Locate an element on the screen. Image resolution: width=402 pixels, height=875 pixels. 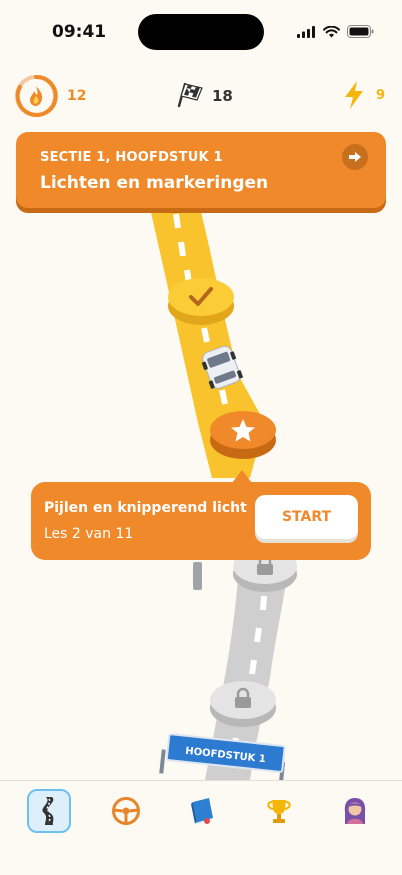
book-icon is located at coordinates (202, 811).